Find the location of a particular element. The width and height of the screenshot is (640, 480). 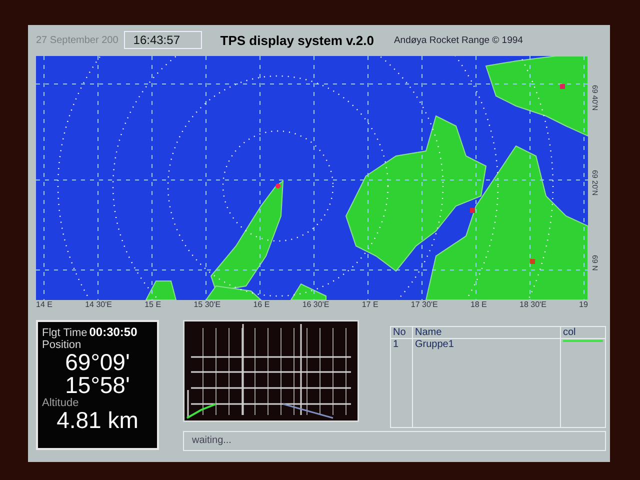

credit-text: Andøya Rocket Range © 1994 is located at coordinates (458, 40).